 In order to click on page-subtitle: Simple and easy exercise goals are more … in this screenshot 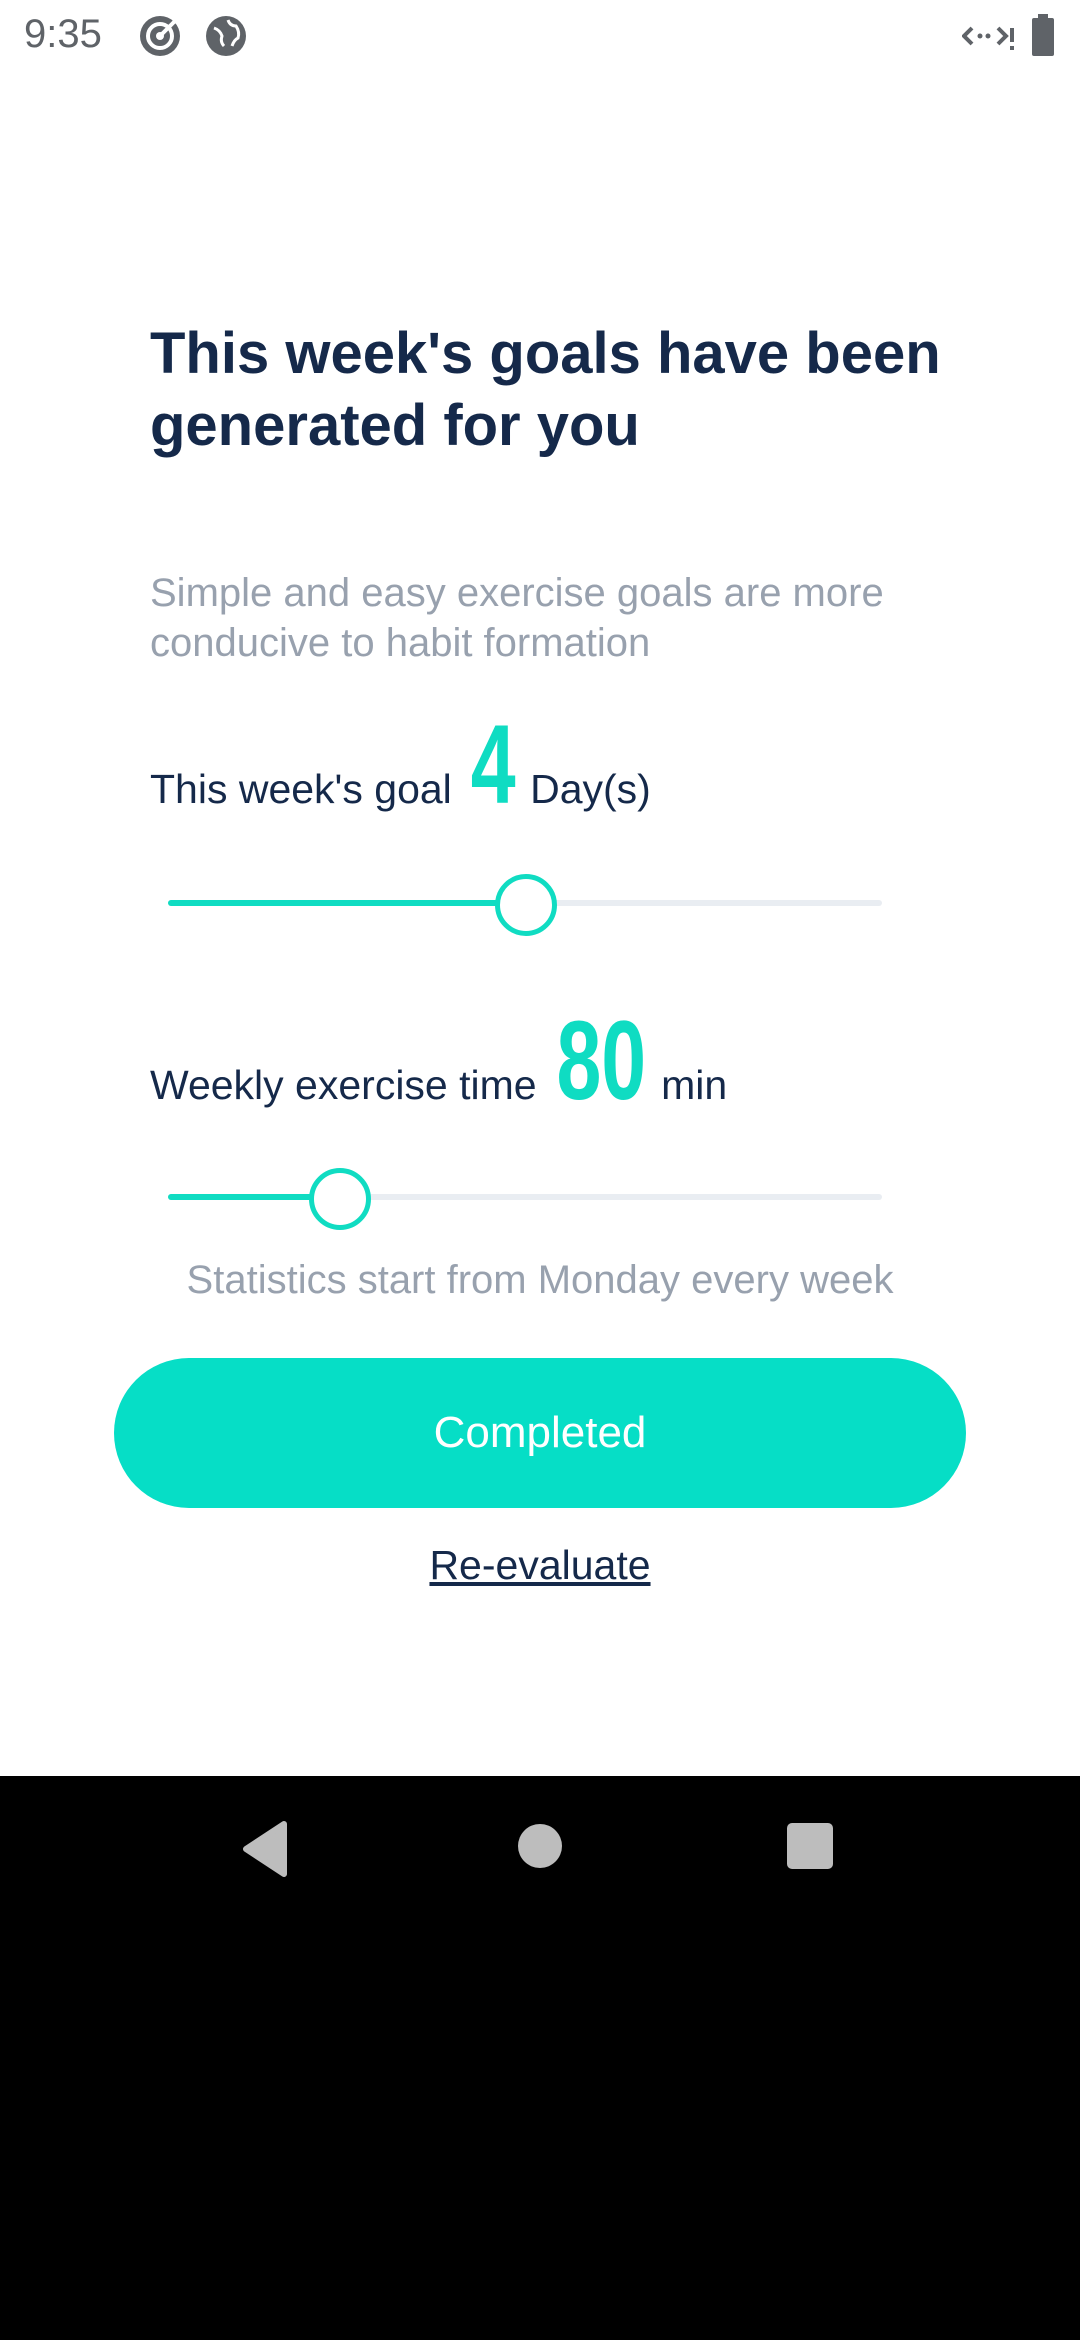, I will do `click(517, 618)`.